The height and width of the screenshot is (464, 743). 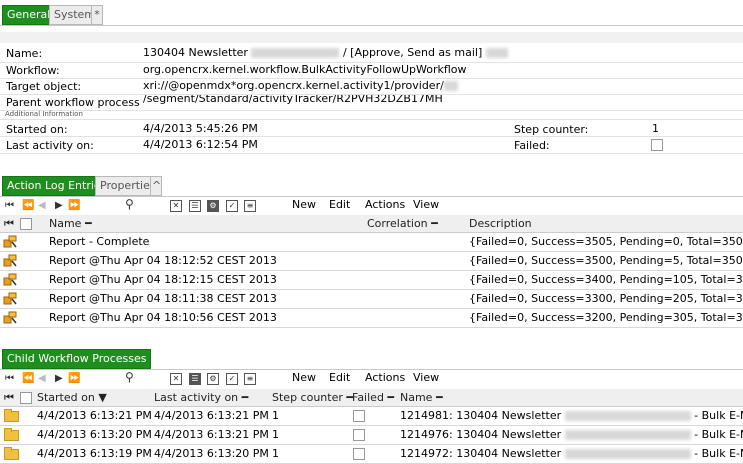 What do you see at coordinates (94, 453) in the screenshot?
I see `child-started: 4/4/2013 6:13:19 PM` at bounding box center [94, 453].